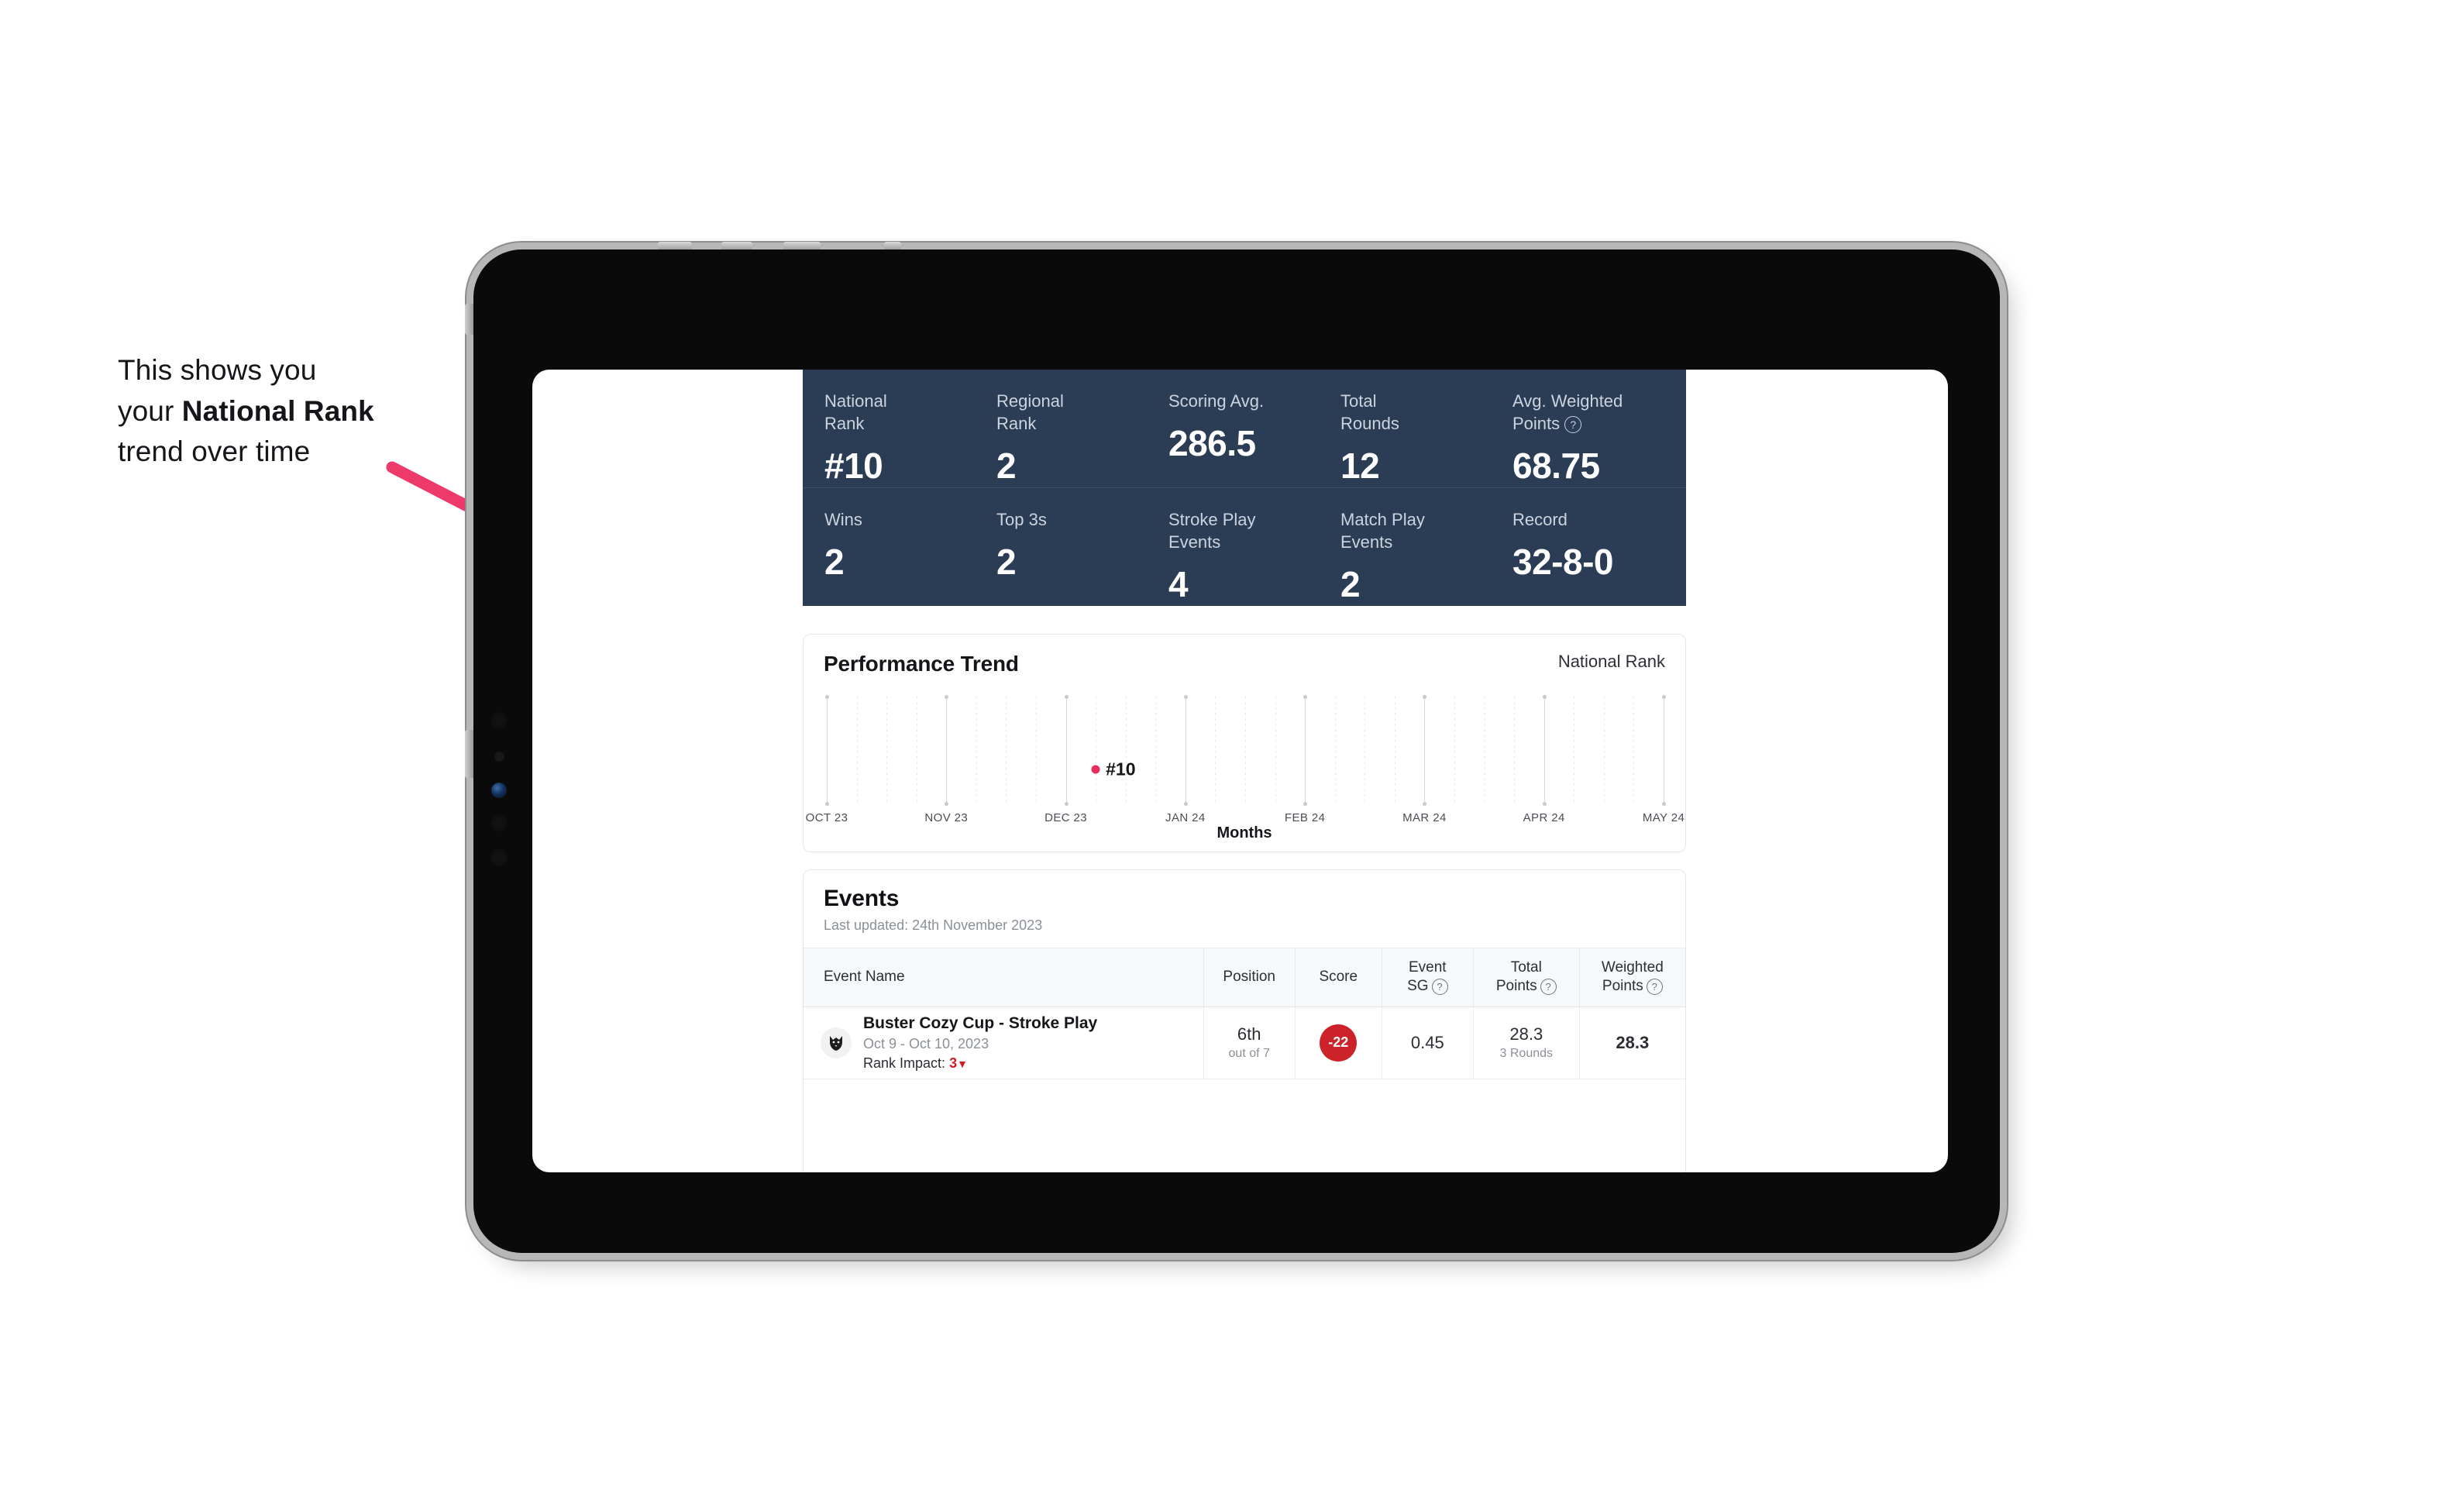 Image resolution: width=2464 pixels, height=1497 pixels. I want to click on event-rounds-count: 3 Rounds, so click(1526, 1054).